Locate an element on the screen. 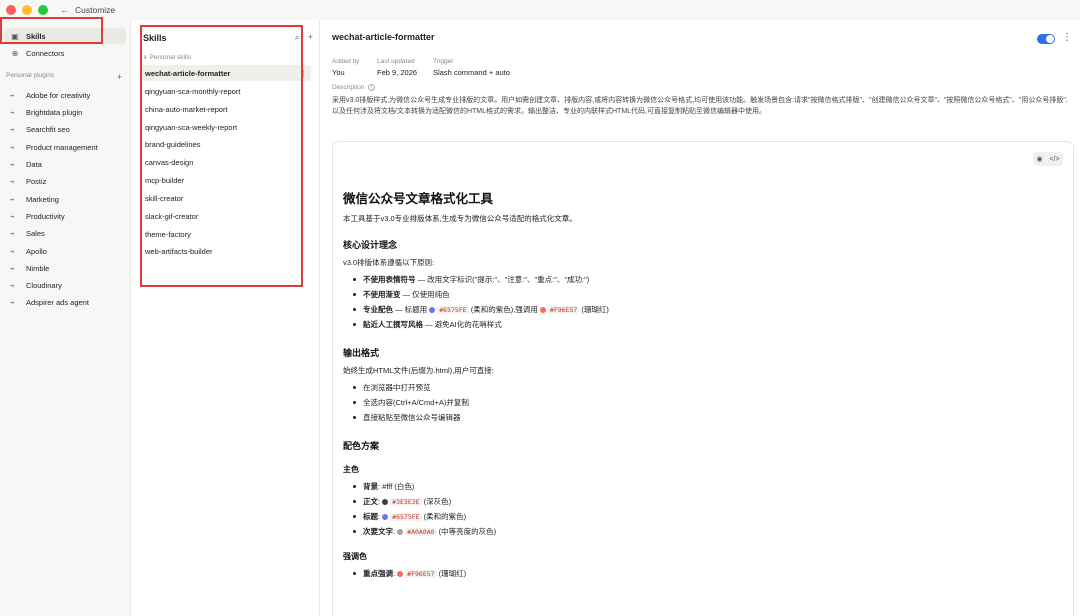  skill-item: canvas-design is located at coordinates (226, 162).